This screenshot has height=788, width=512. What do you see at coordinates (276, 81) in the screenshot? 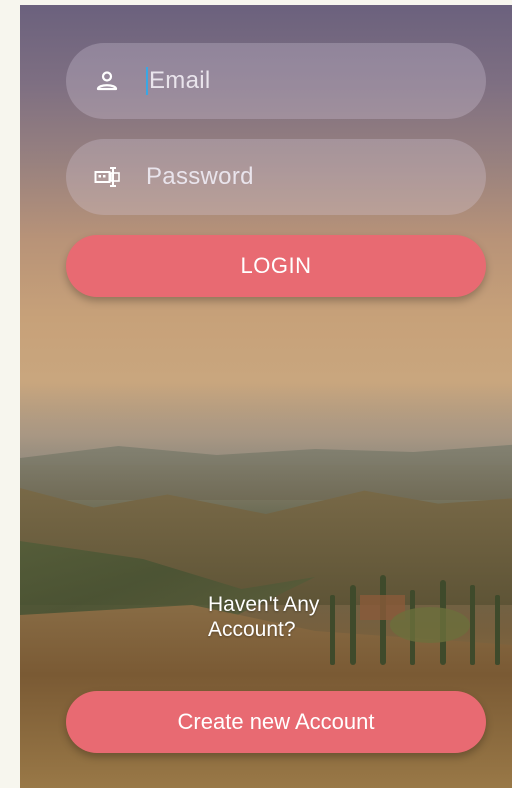
I see `email-field: Email` at bounding box center [276, 81].